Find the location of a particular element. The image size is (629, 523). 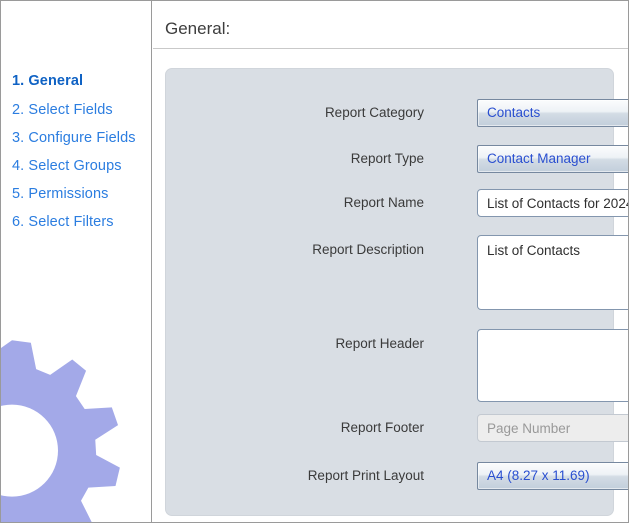

report-name-input is located at coordinates (552, 203).